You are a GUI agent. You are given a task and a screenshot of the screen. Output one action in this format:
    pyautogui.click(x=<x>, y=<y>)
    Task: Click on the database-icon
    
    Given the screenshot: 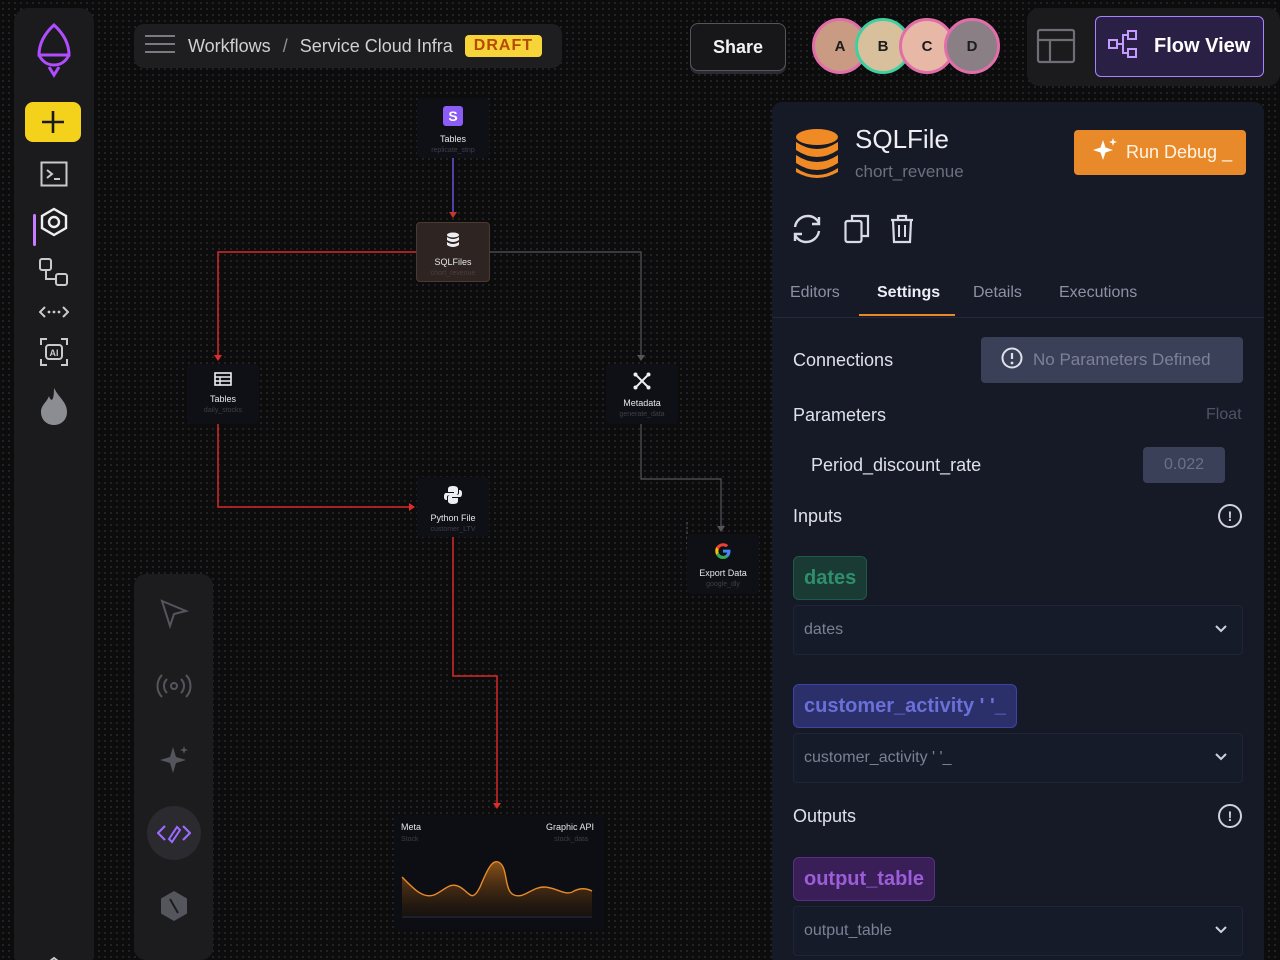 What is the action you would take?
    pyautogui.click(x=453, y=242)
    